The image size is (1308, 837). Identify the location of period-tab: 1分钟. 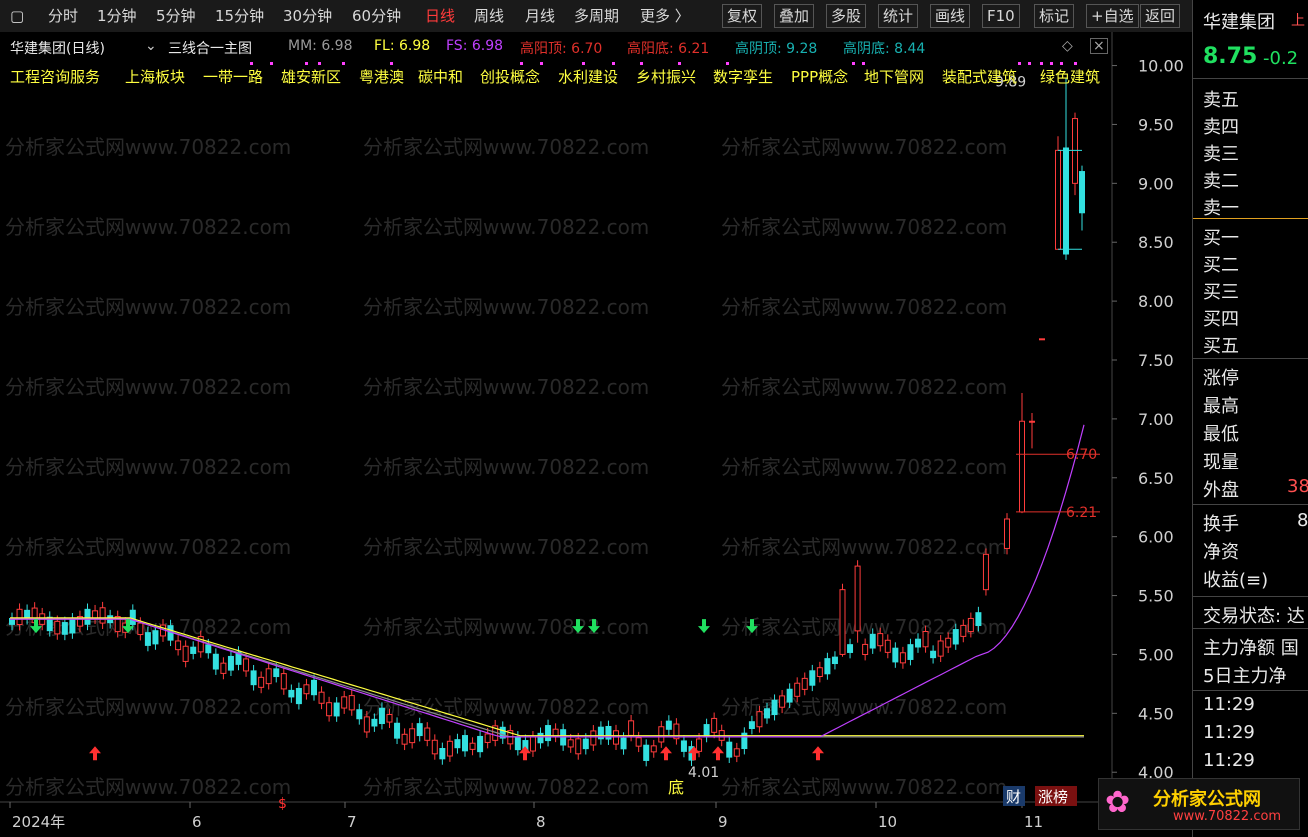
(117, 16).